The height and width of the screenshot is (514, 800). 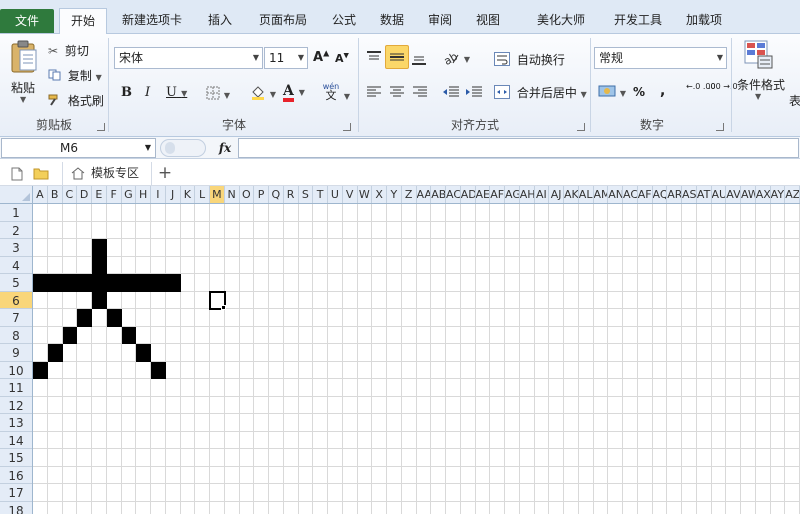 I want to click on borders-dropdown-icon: ▼, so click(x=227, y=95).